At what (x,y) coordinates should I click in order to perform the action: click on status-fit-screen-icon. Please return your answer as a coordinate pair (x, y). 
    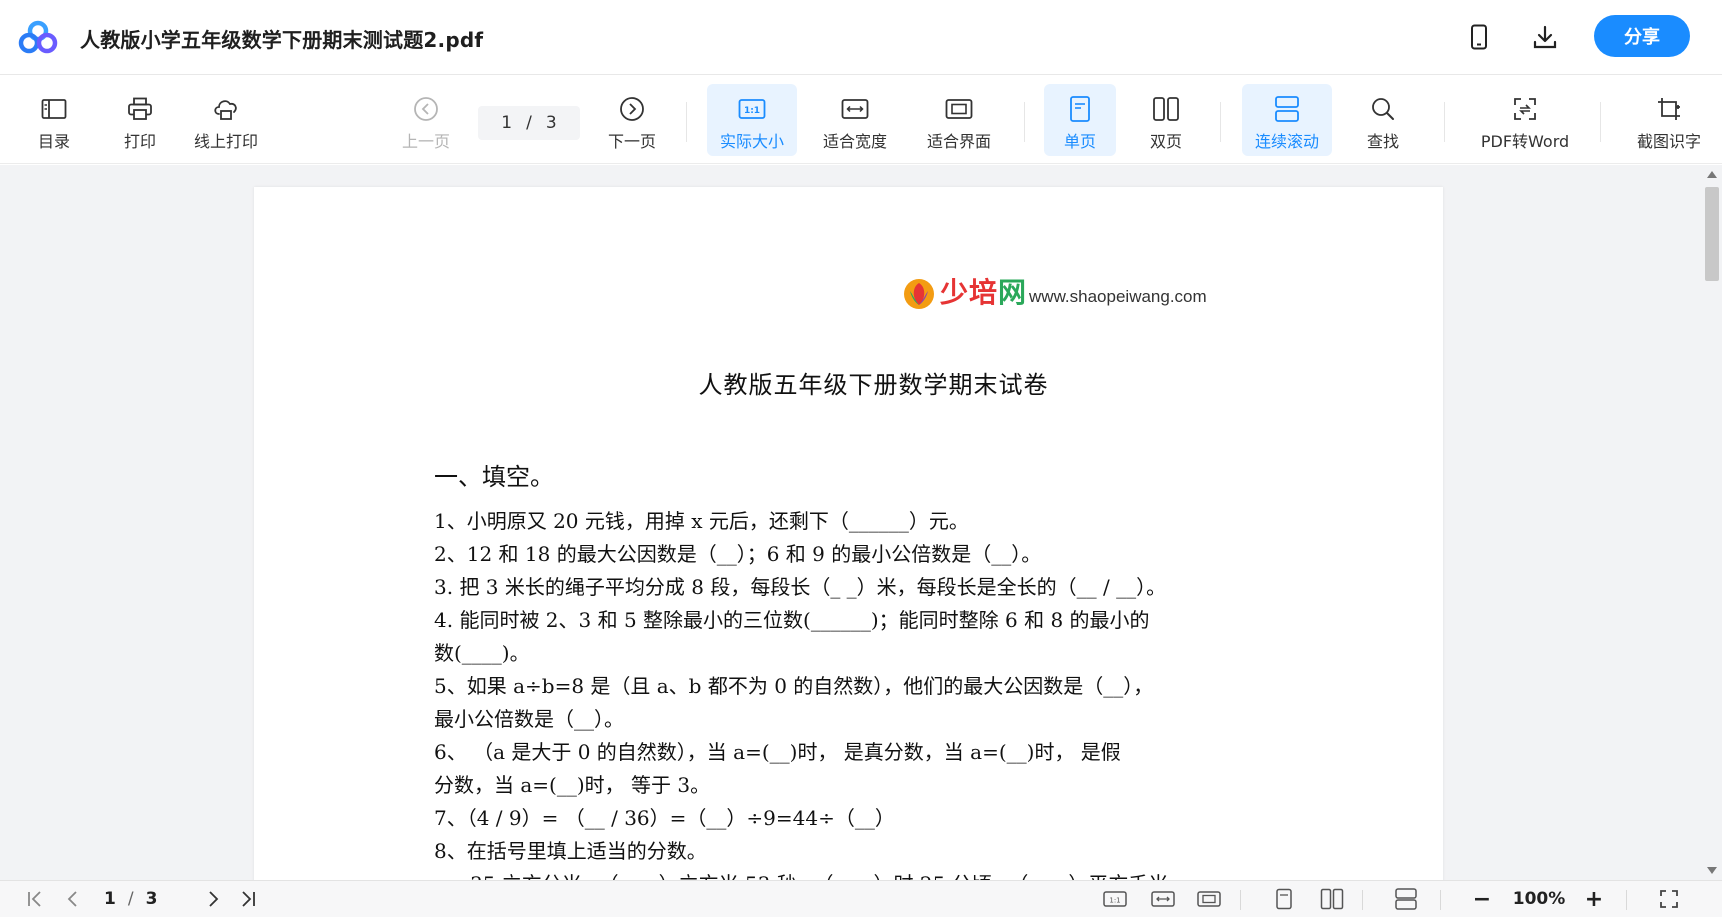
    Looking at the image, I should click on (1209, 899).